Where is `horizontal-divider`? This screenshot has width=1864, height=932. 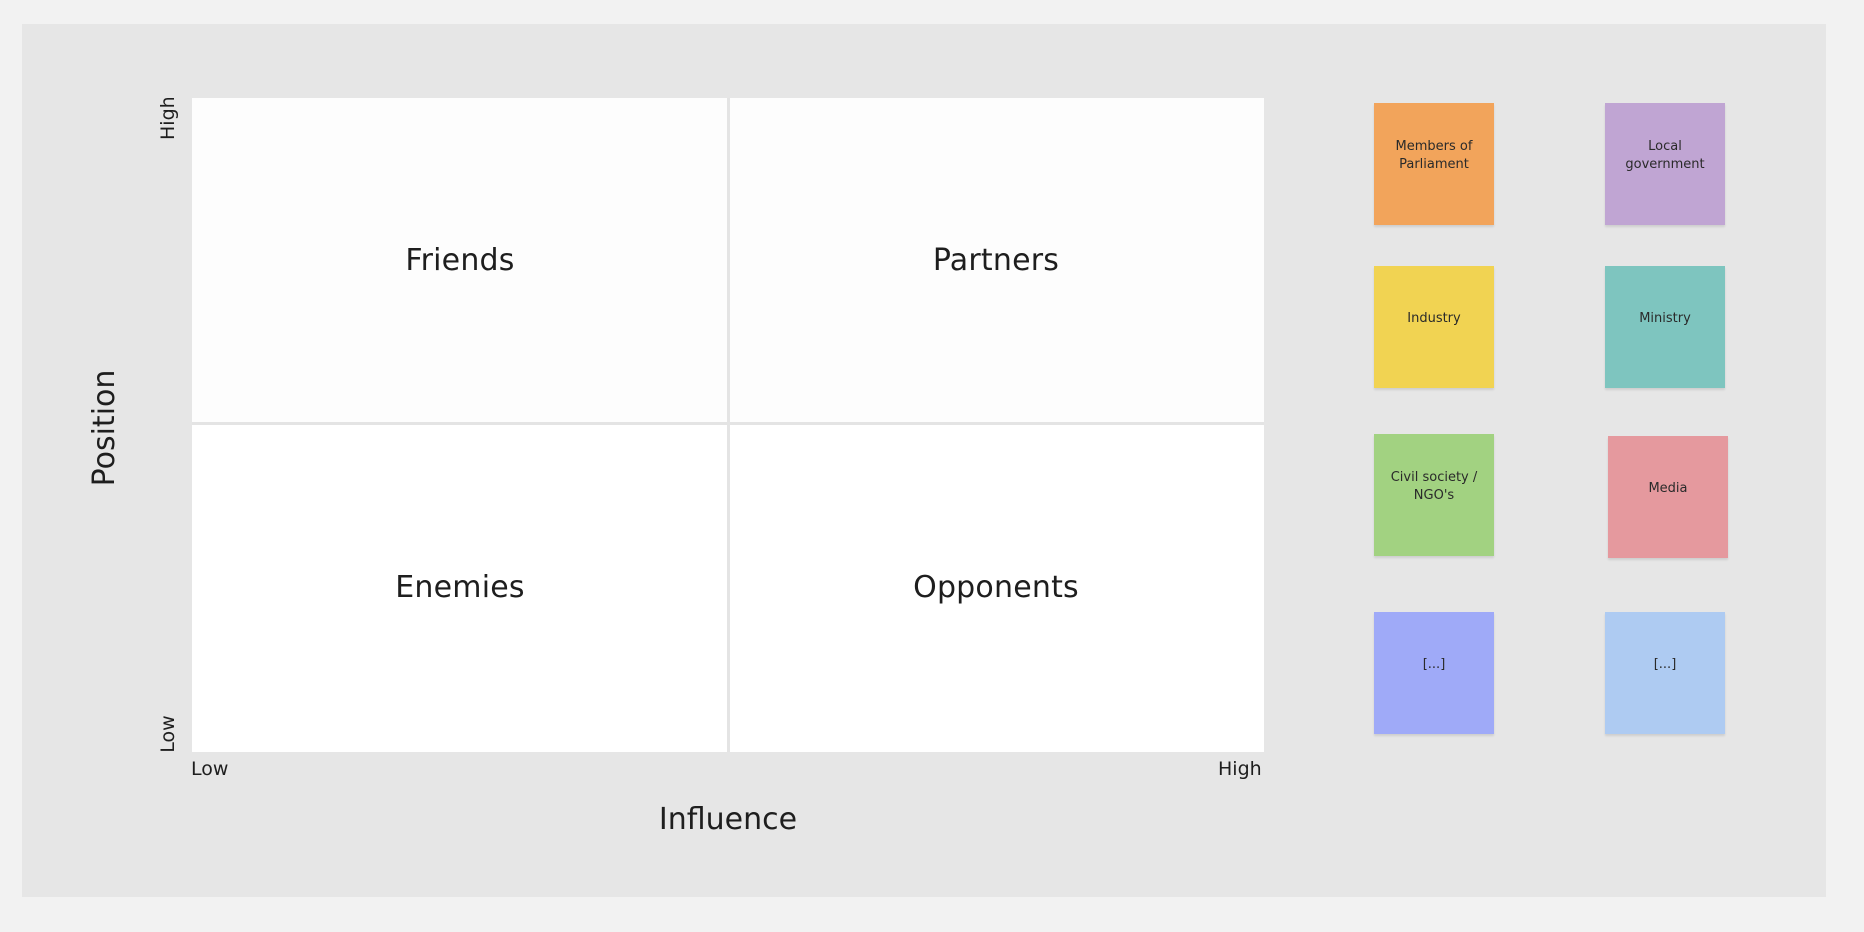
horizontal-divider is located at coordinates (728, 423).